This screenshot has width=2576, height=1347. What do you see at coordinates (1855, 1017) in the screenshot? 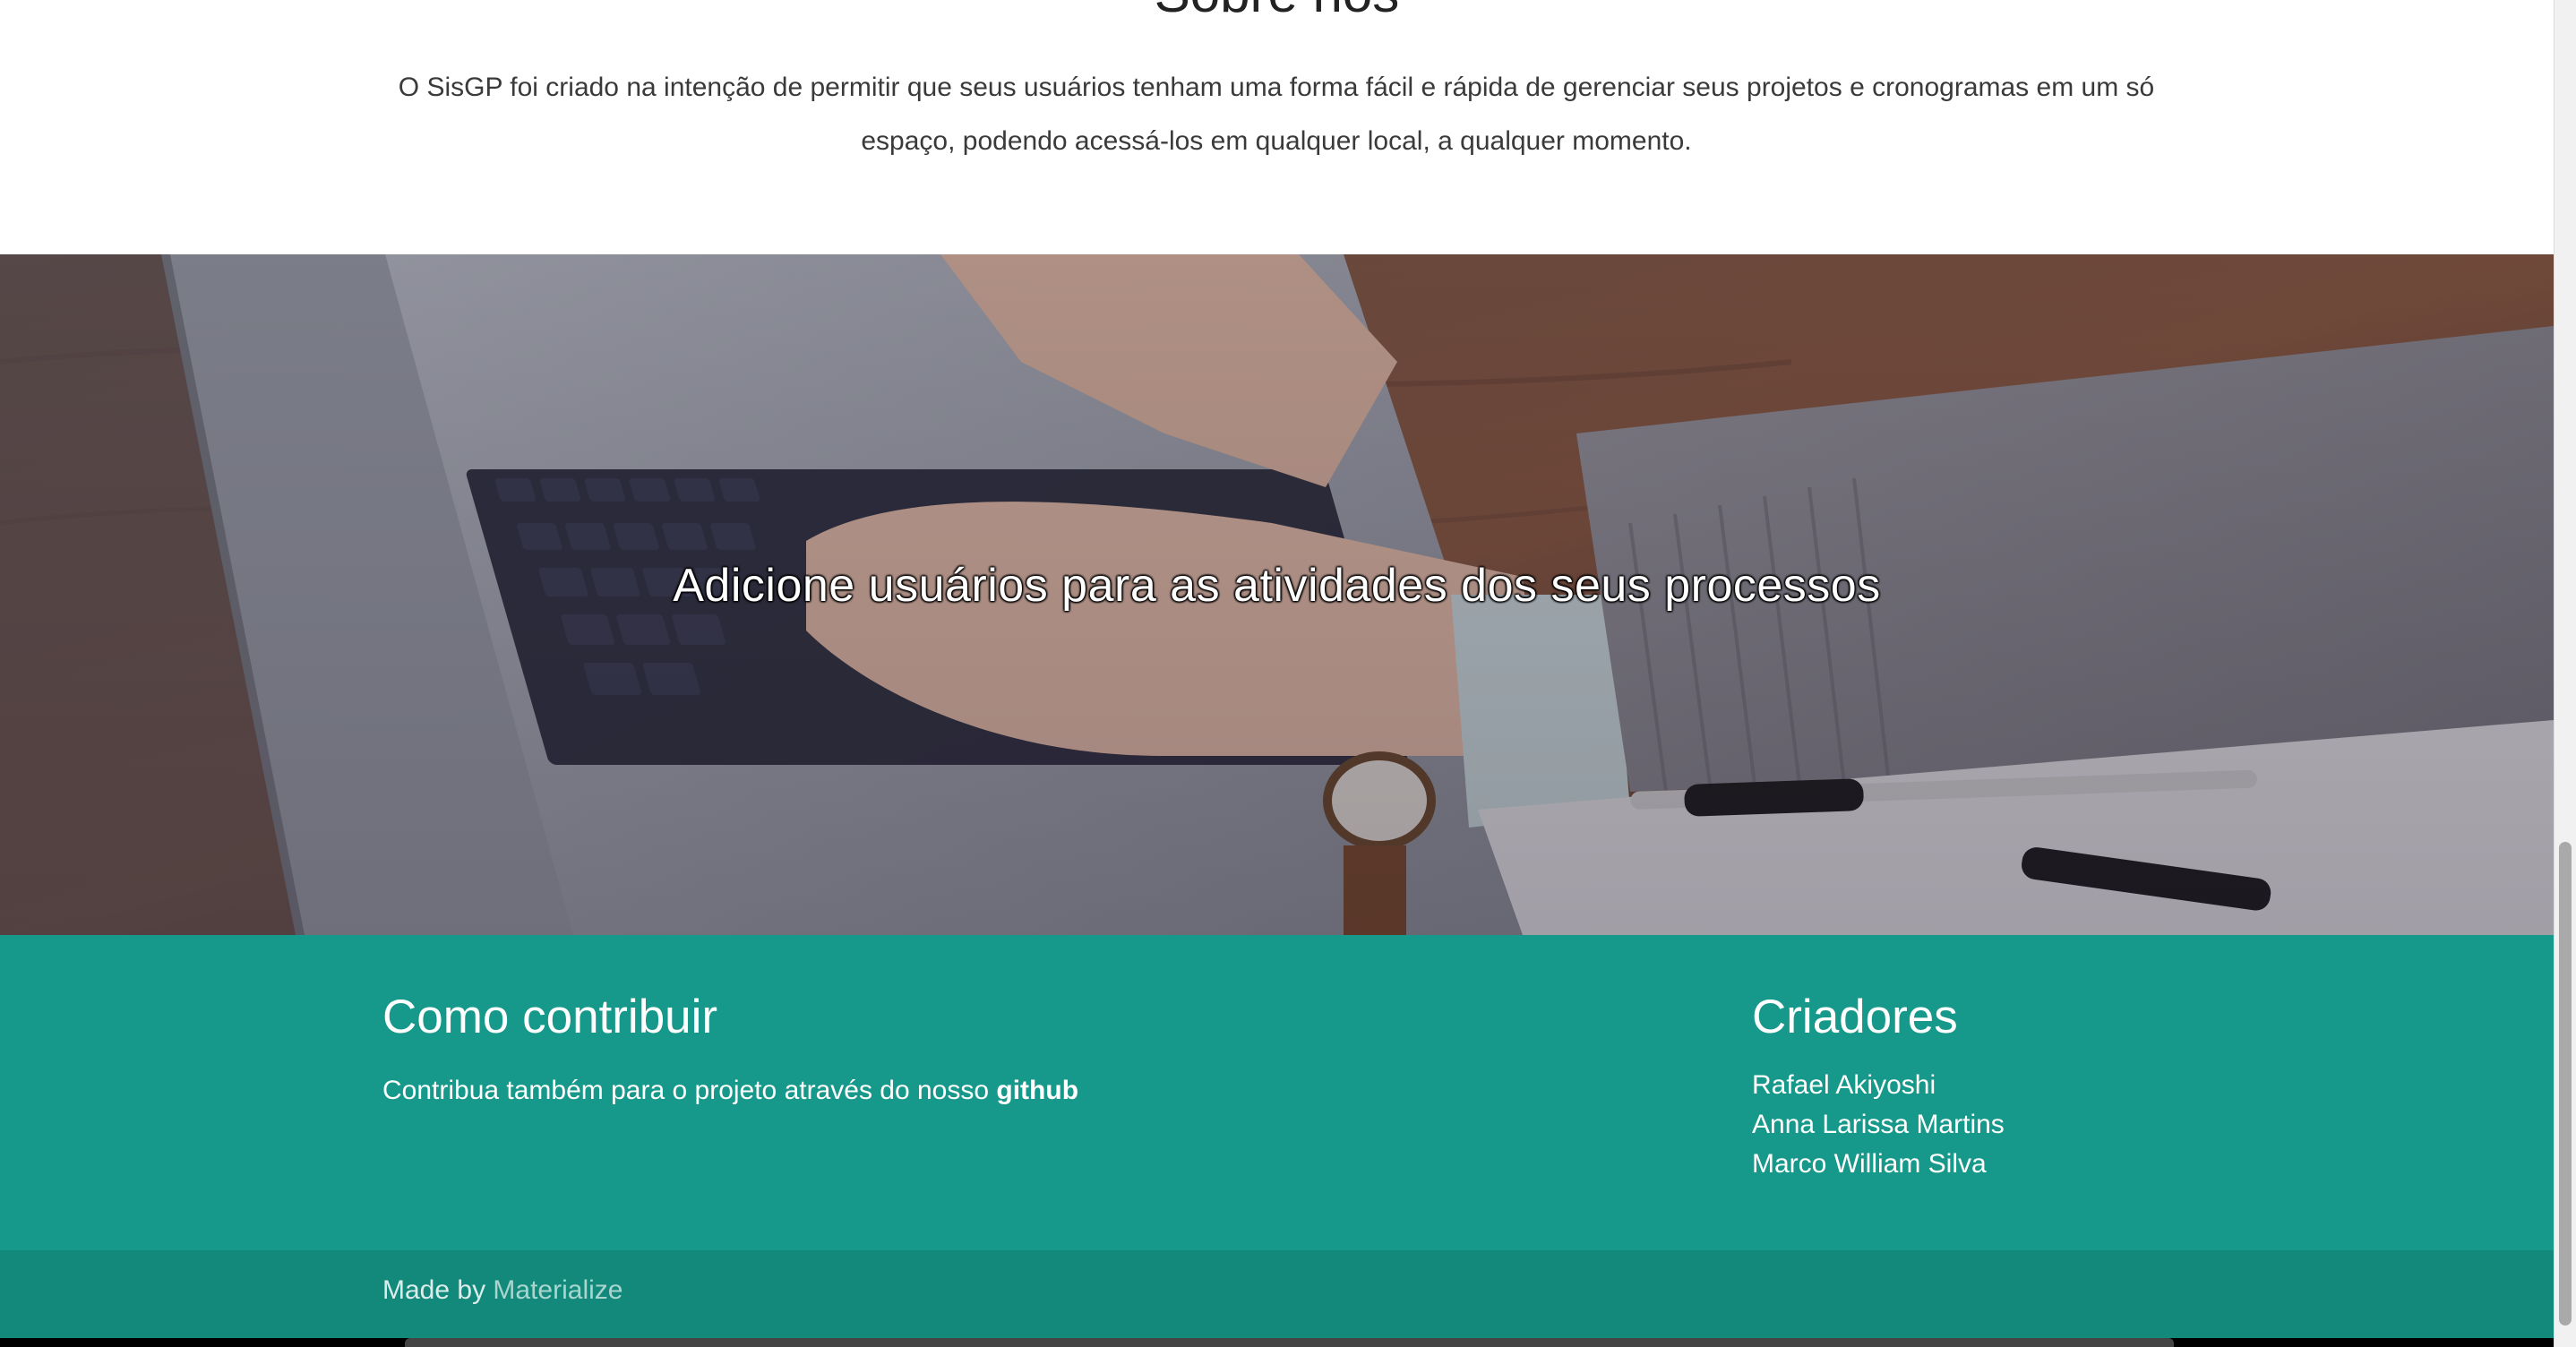
I see `creators-heading: Criadores` at bounding box center [1855, 1017].